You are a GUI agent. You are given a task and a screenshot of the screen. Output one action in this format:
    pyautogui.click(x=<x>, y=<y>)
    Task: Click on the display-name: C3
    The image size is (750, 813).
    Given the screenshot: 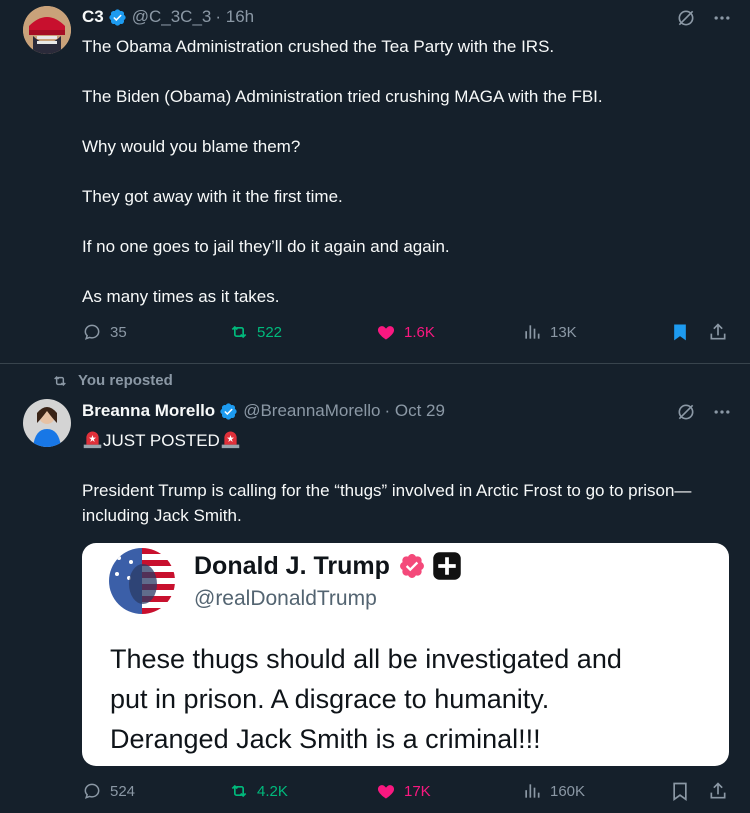 What is the action you would take?
    pyautogui.click(x=93, y=17)
    